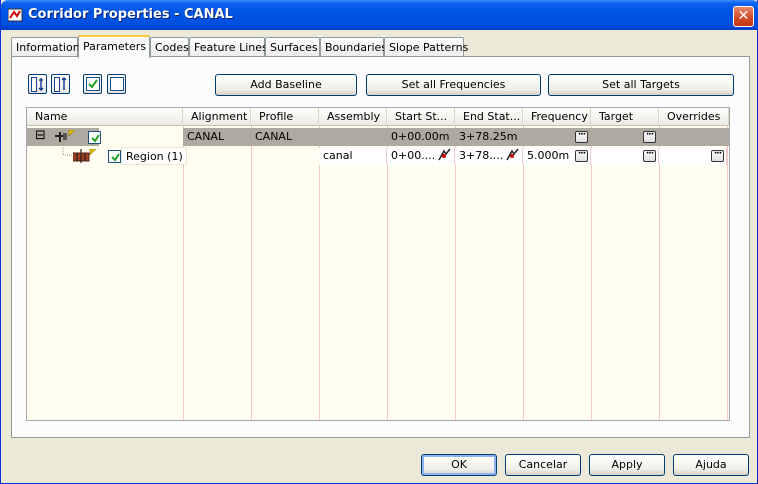 The image size is (758, 484). Describe the element at coordinates (338, 155) in the screenshot. I see `region-assembly-cell: canal` at that location.